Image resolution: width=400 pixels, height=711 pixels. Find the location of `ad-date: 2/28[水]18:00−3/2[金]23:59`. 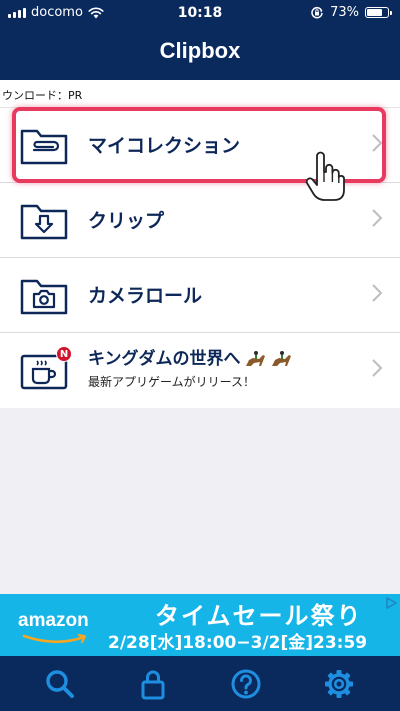

ad-date: 2/28[水]18:00−3/2[金]23:59 is located at coordinates (238, 643).